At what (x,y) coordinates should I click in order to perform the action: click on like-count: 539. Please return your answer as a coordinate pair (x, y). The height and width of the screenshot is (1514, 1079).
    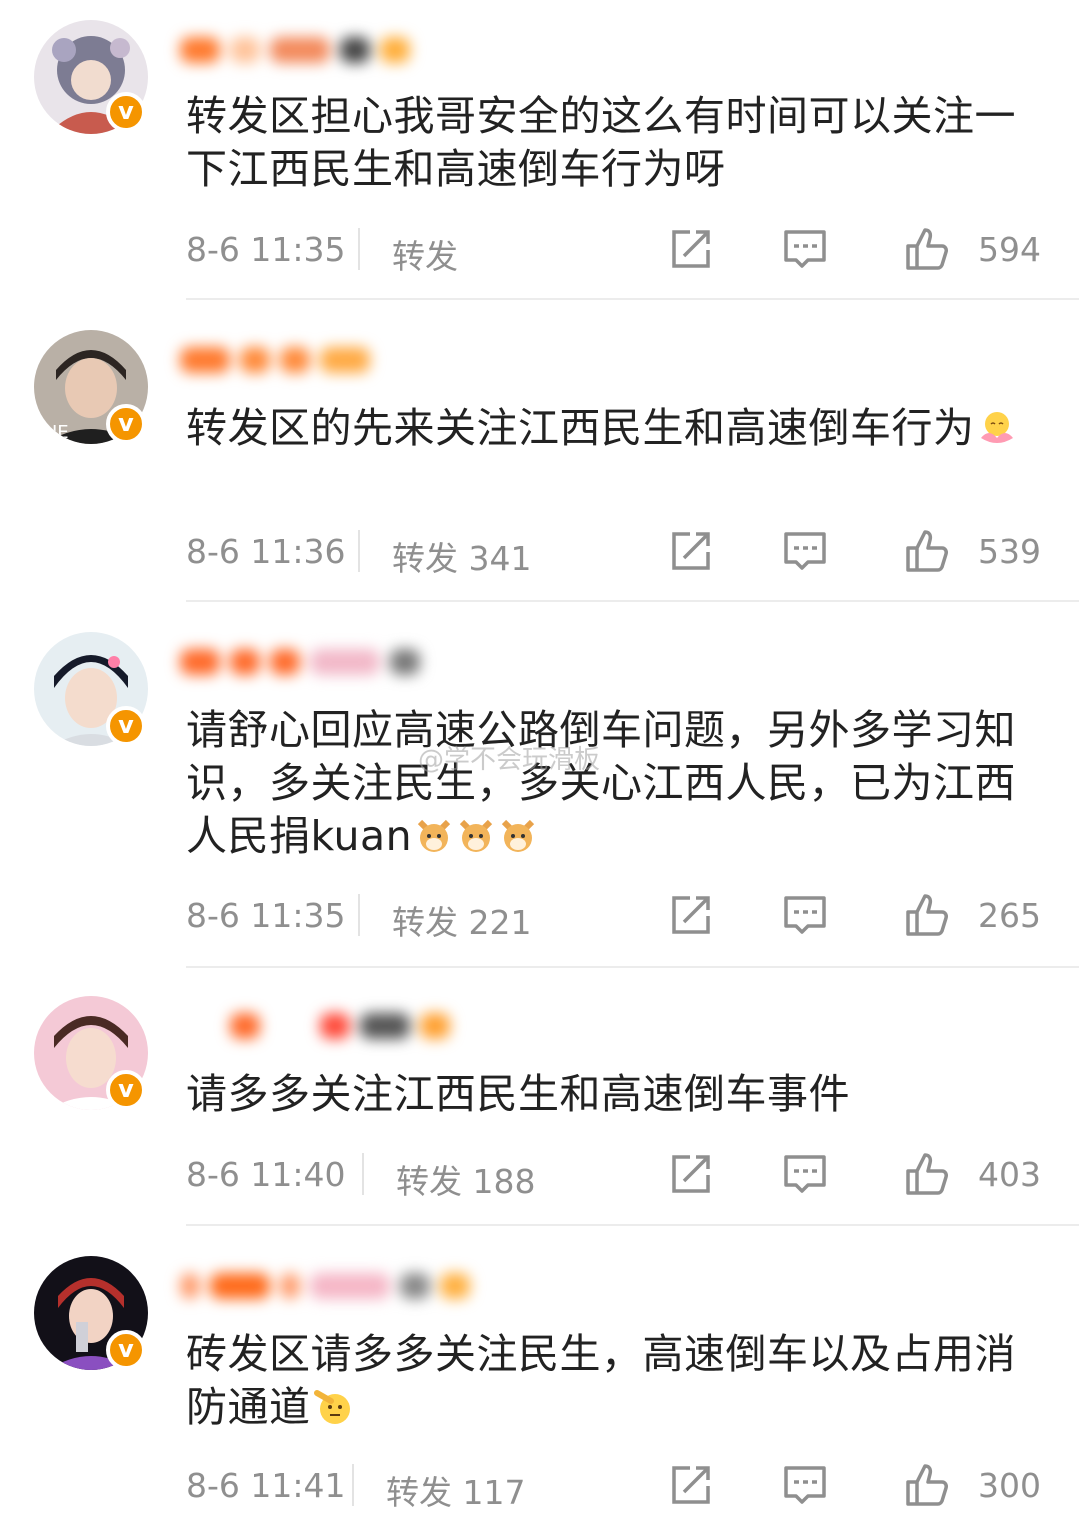
    Looking at the image, I should click on (1009, 551).